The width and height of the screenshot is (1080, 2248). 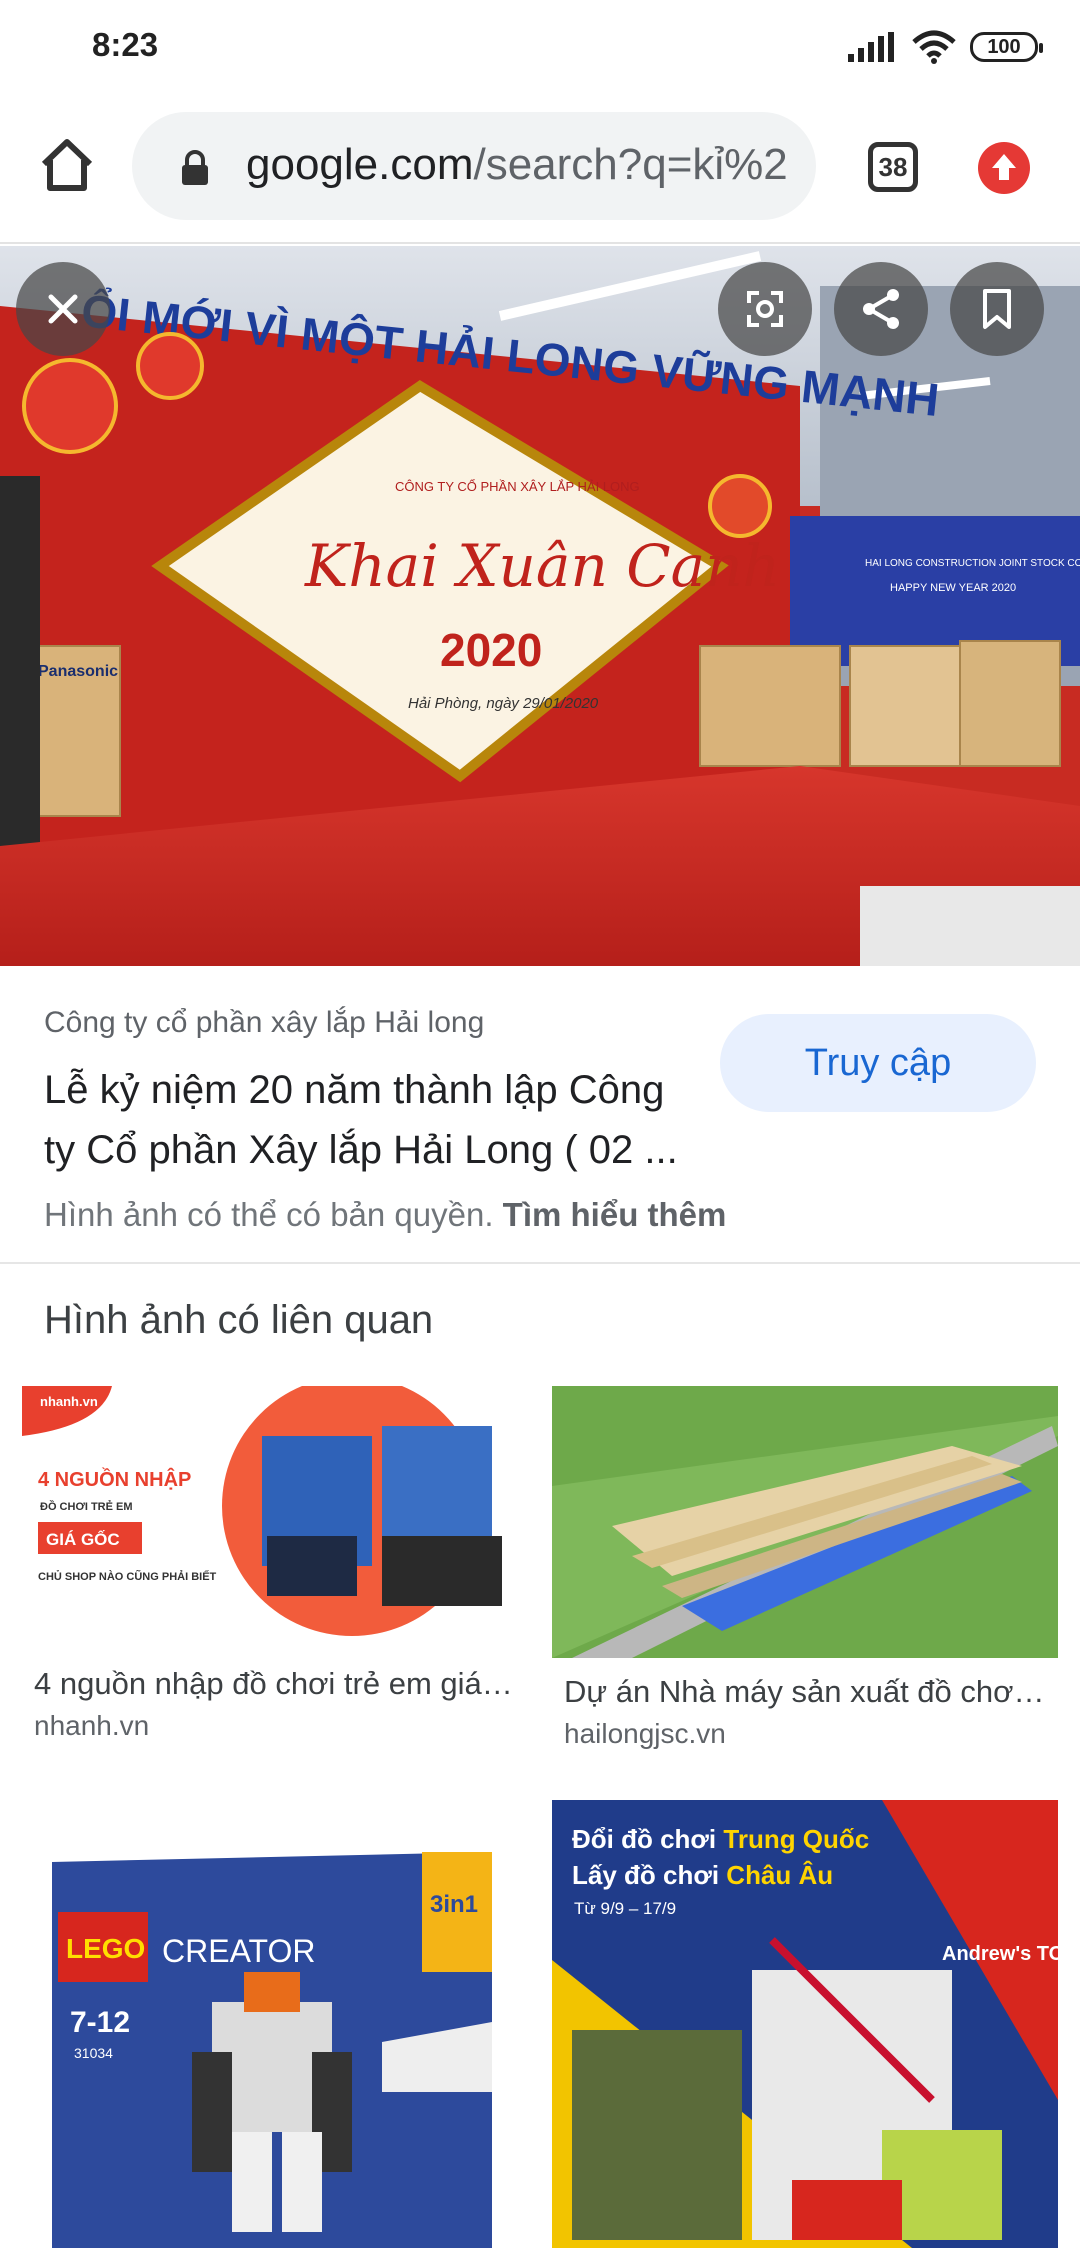 What do you see at coordinates (953, 588) in the screenshot?
I see `side-text-2: HAPPY NEW YEAR 2020` at bounding box center [953, 588].